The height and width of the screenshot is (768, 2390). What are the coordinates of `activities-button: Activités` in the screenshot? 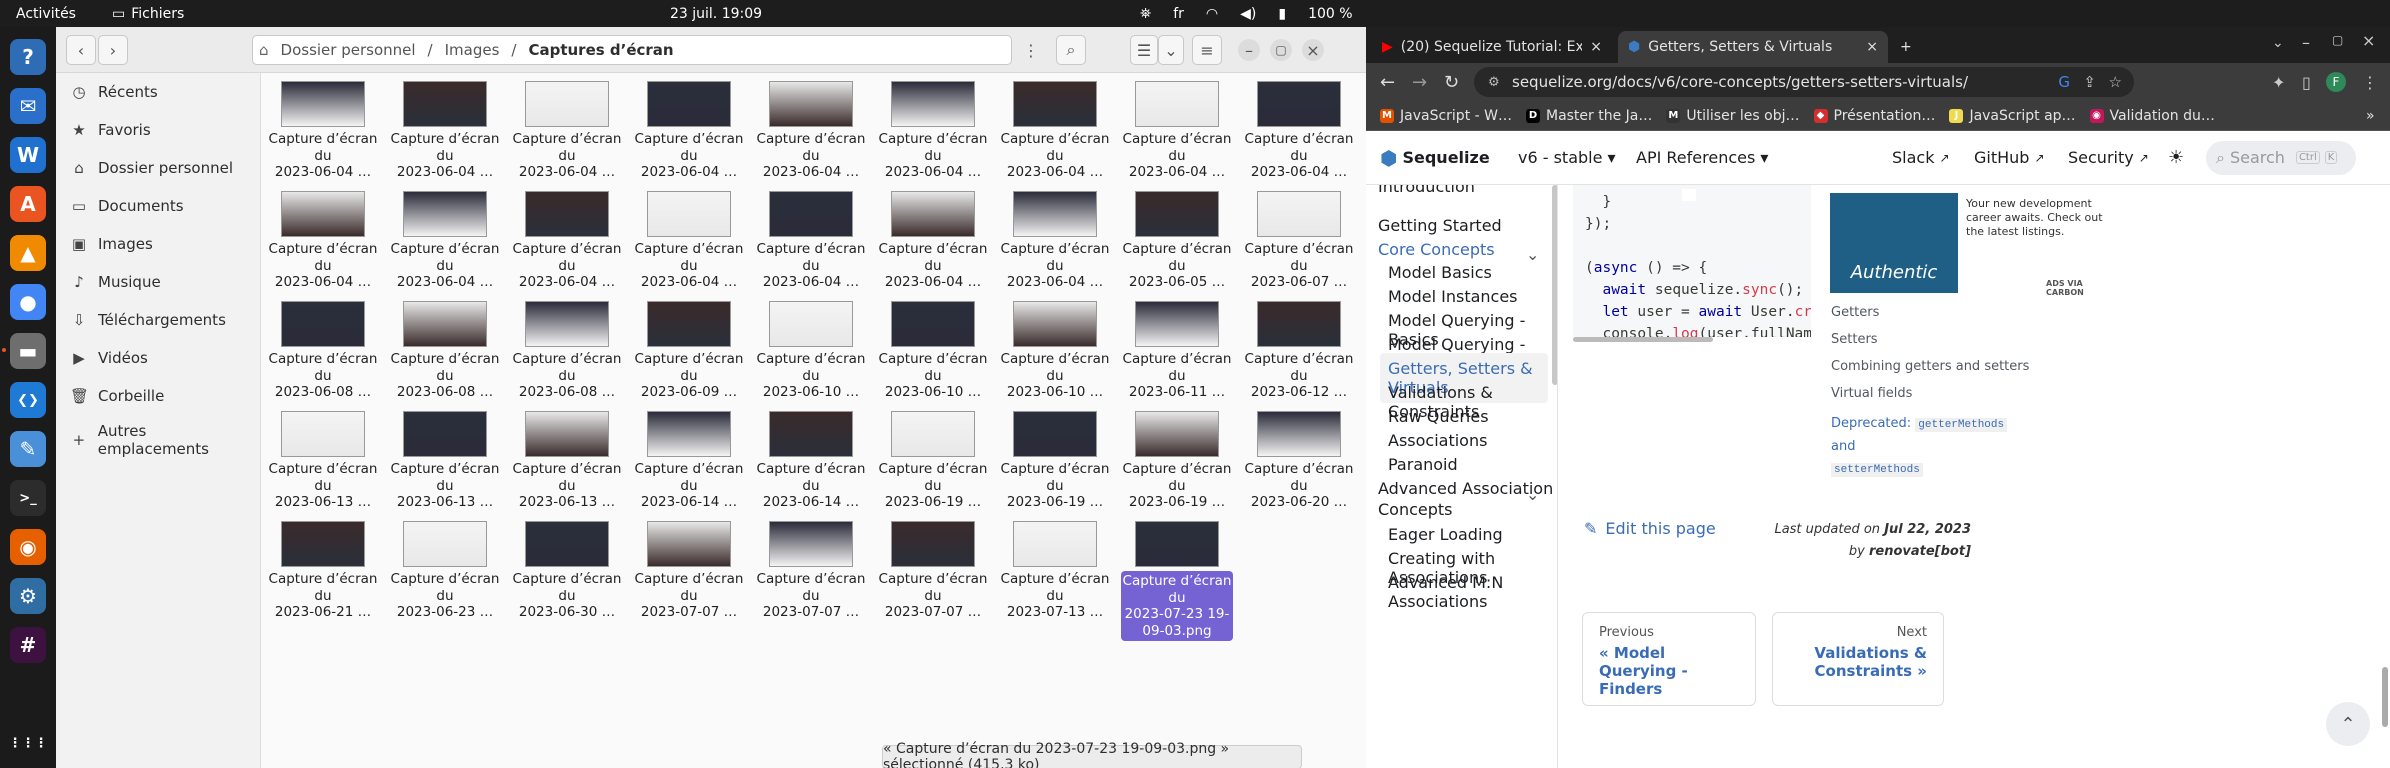 It's located at (46, 14).